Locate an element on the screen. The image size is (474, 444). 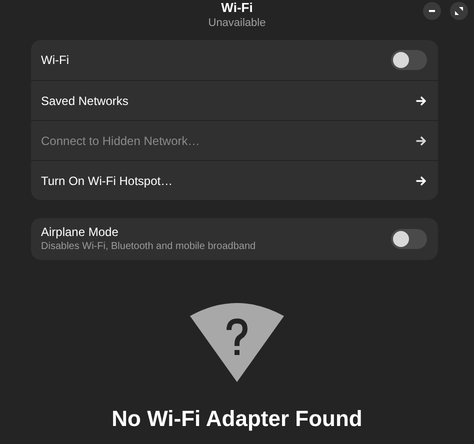
row-label: Wi-Fi is located at coordinates (55, 60).